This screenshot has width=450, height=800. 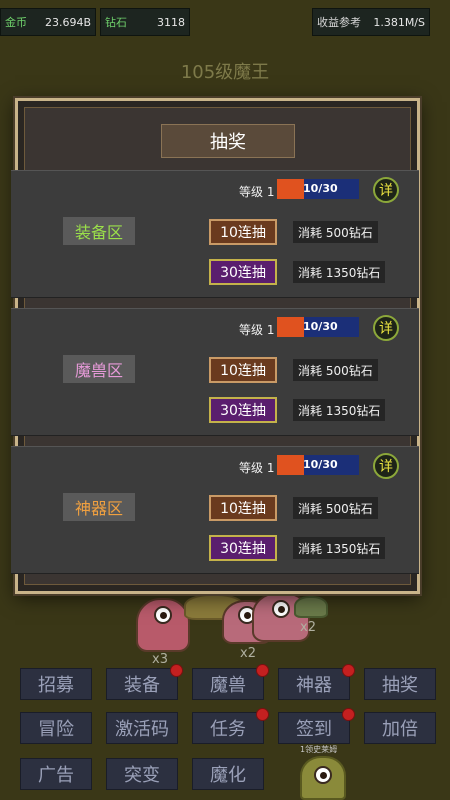 I want to click on income-value: 1.381M/S, so click(x=399, y=22).